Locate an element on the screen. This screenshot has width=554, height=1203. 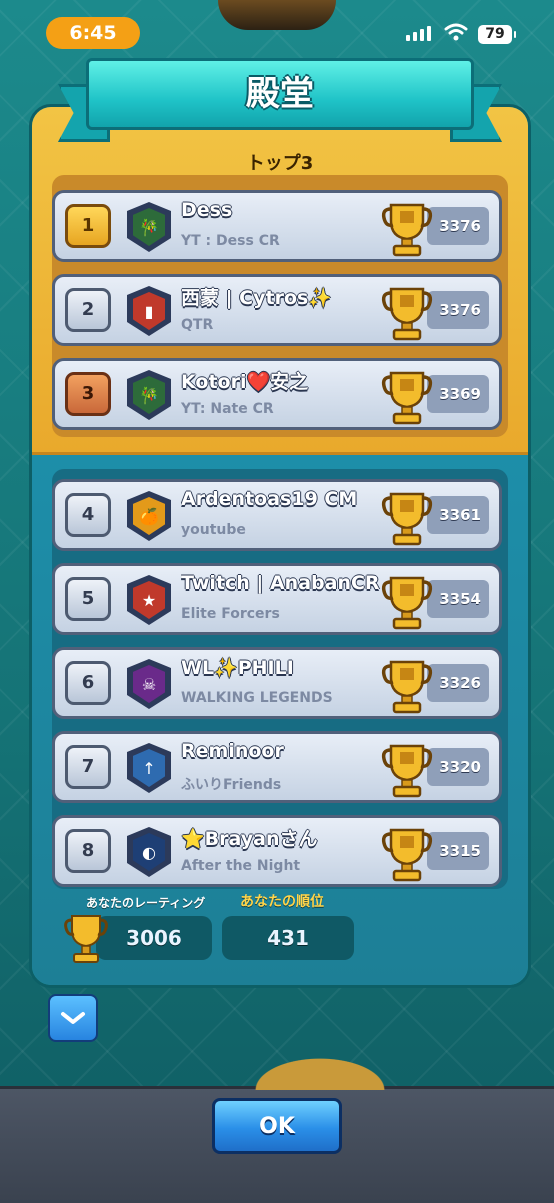
wifi-icon is located at coordinates (456, 32).